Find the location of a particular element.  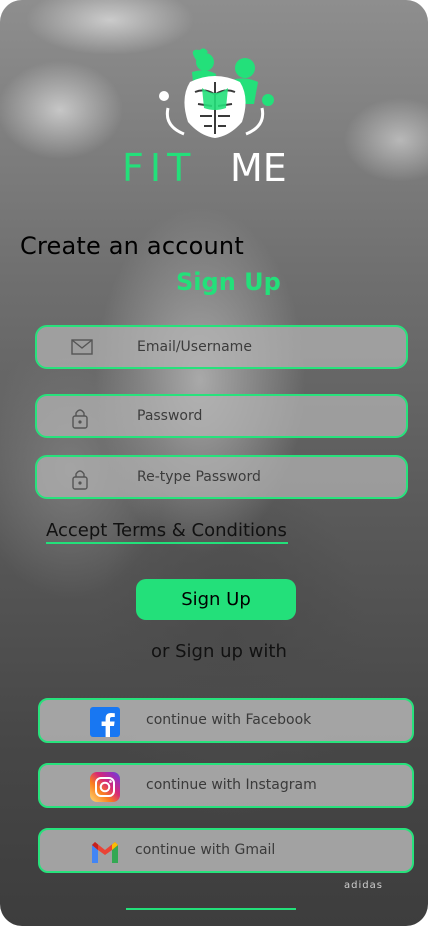

envelope-icon is located at coordinates (82, 348).